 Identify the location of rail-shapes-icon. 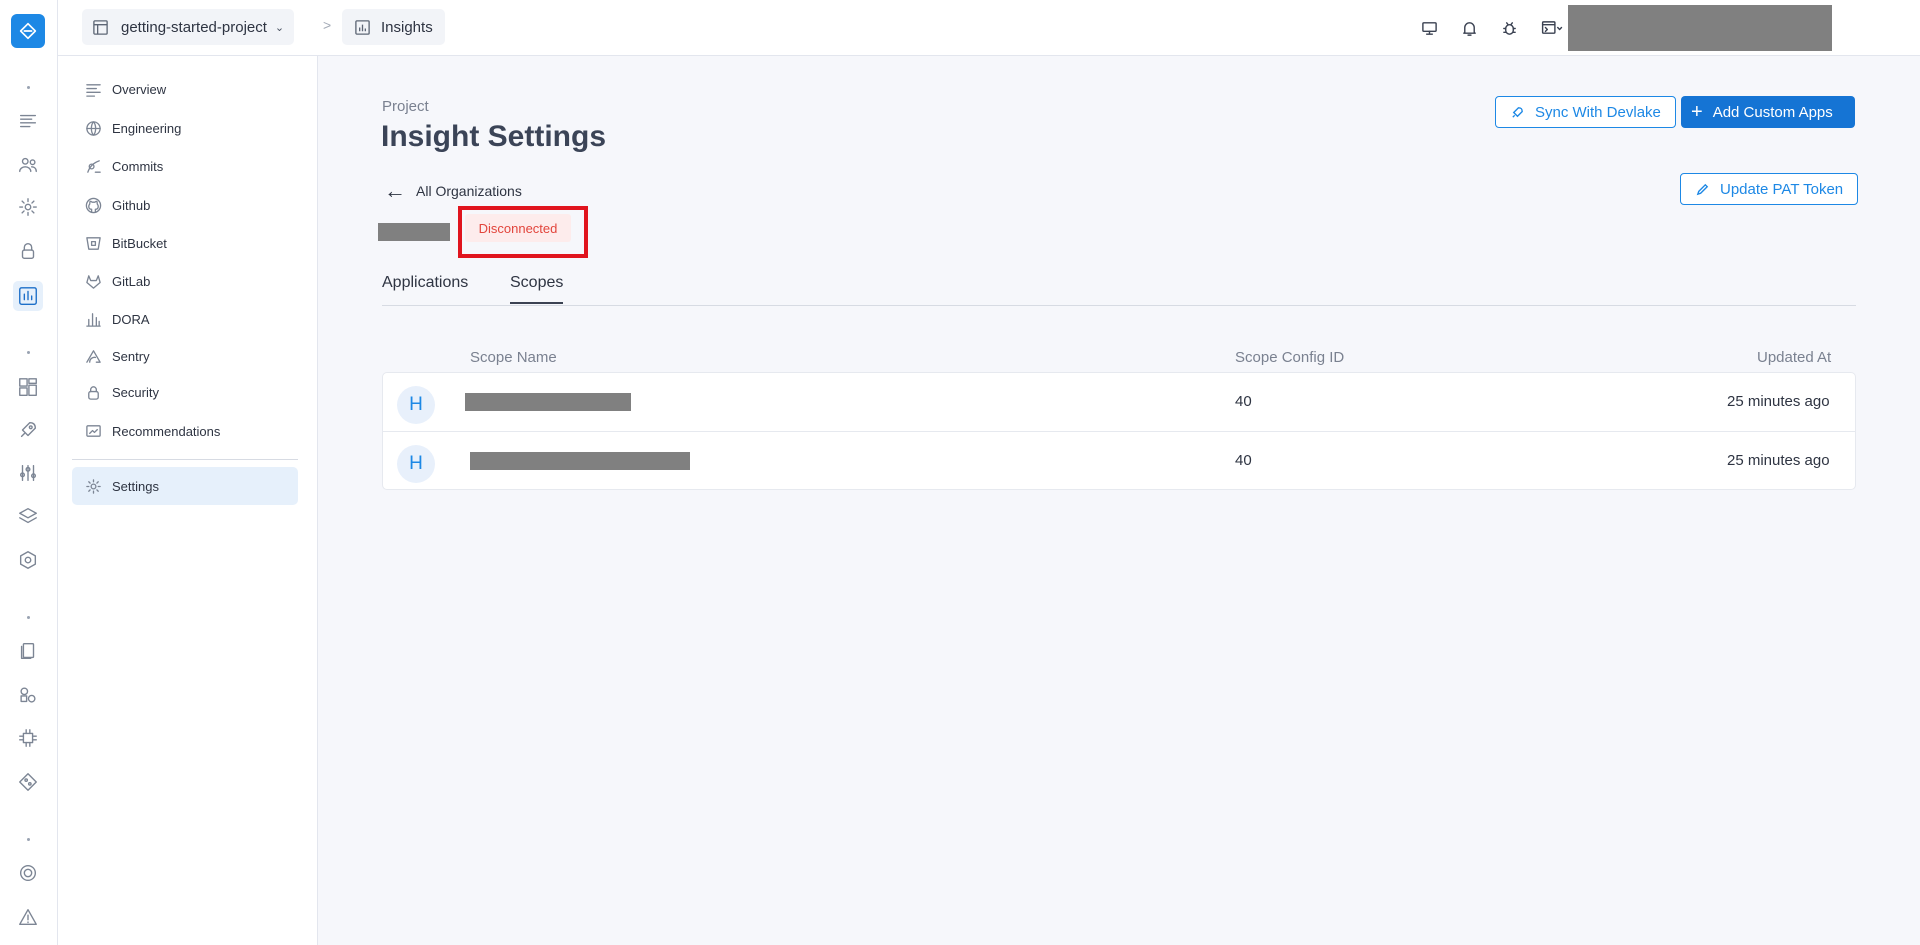
(28, 695).